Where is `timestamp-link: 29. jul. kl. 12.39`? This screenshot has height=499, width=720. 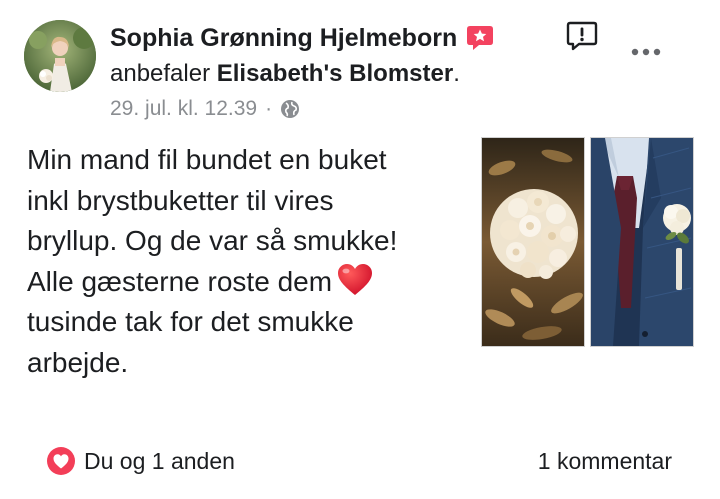
timestamp-link: 29. jul. kl. 12.39 is located at coordinates (183, 109).